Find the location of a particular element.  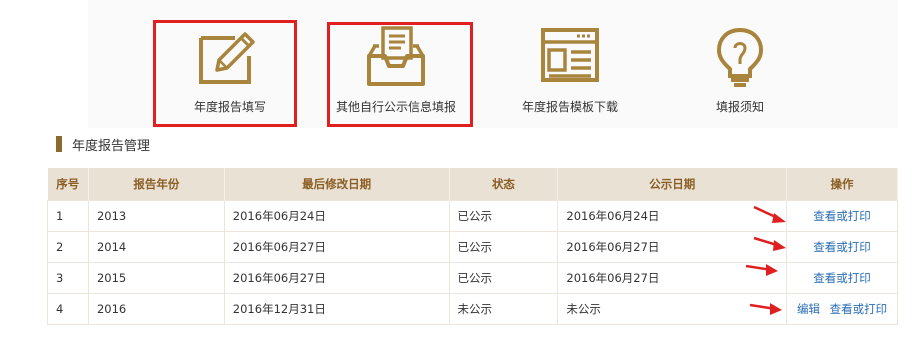

lightbulb-icon is located at coordinates (740, 57).